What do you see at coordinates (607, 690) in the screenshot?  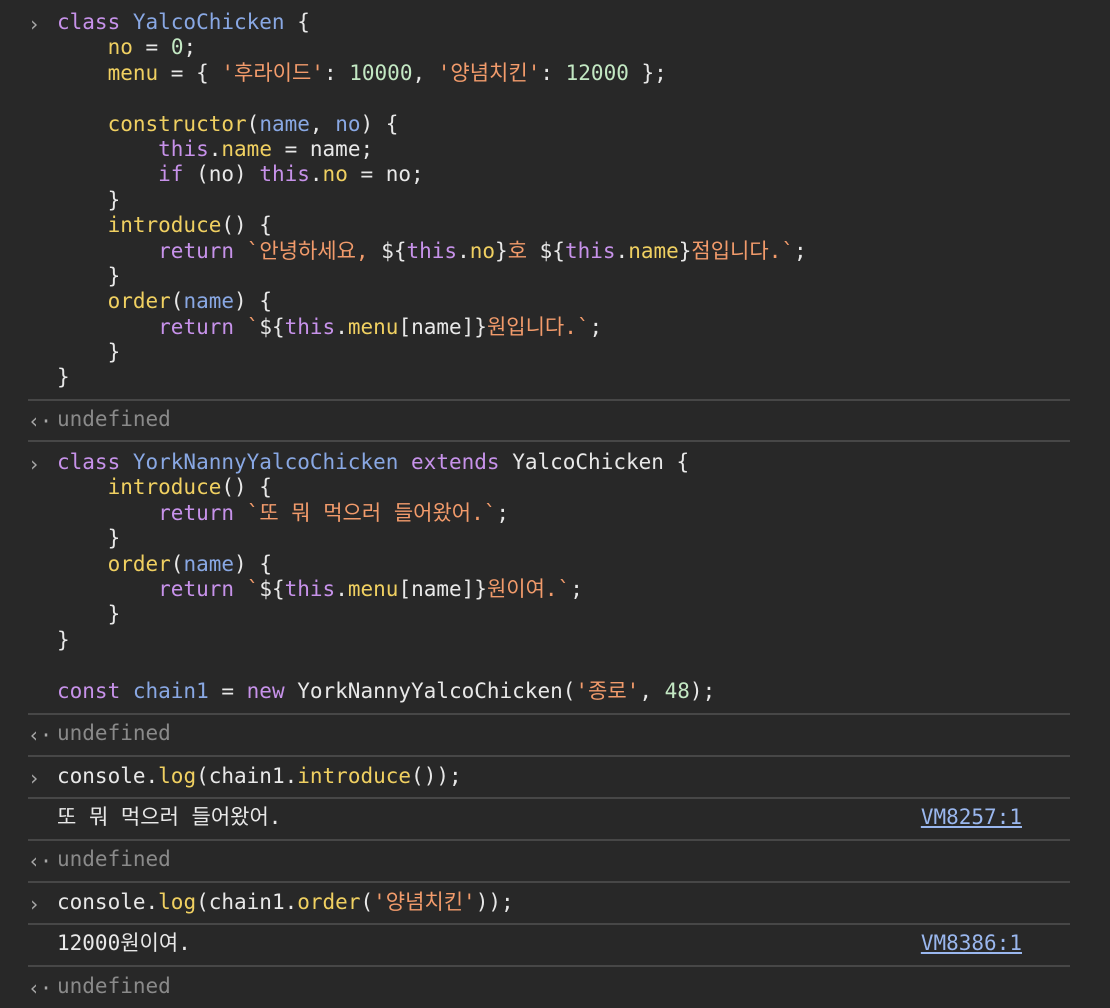 I see `code-token: '종로'` at bounding box center [607, 690].